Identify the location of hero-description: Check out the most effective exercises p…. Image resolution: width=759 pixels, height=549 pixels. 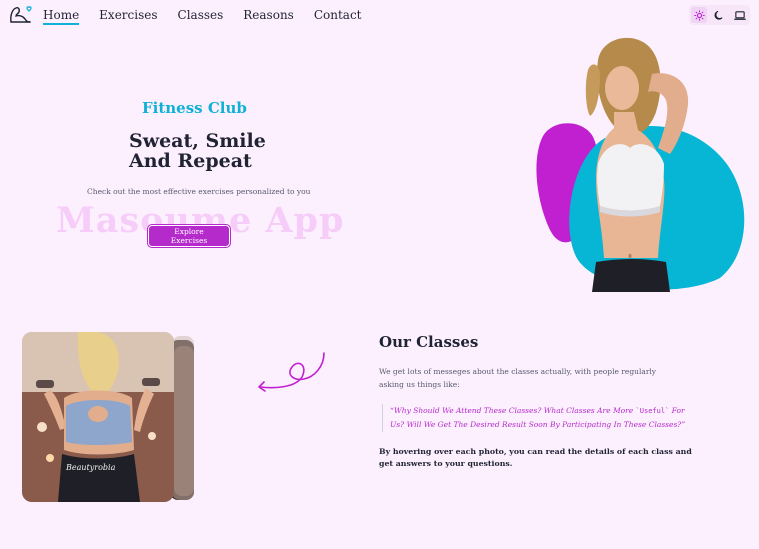
(199, 191).